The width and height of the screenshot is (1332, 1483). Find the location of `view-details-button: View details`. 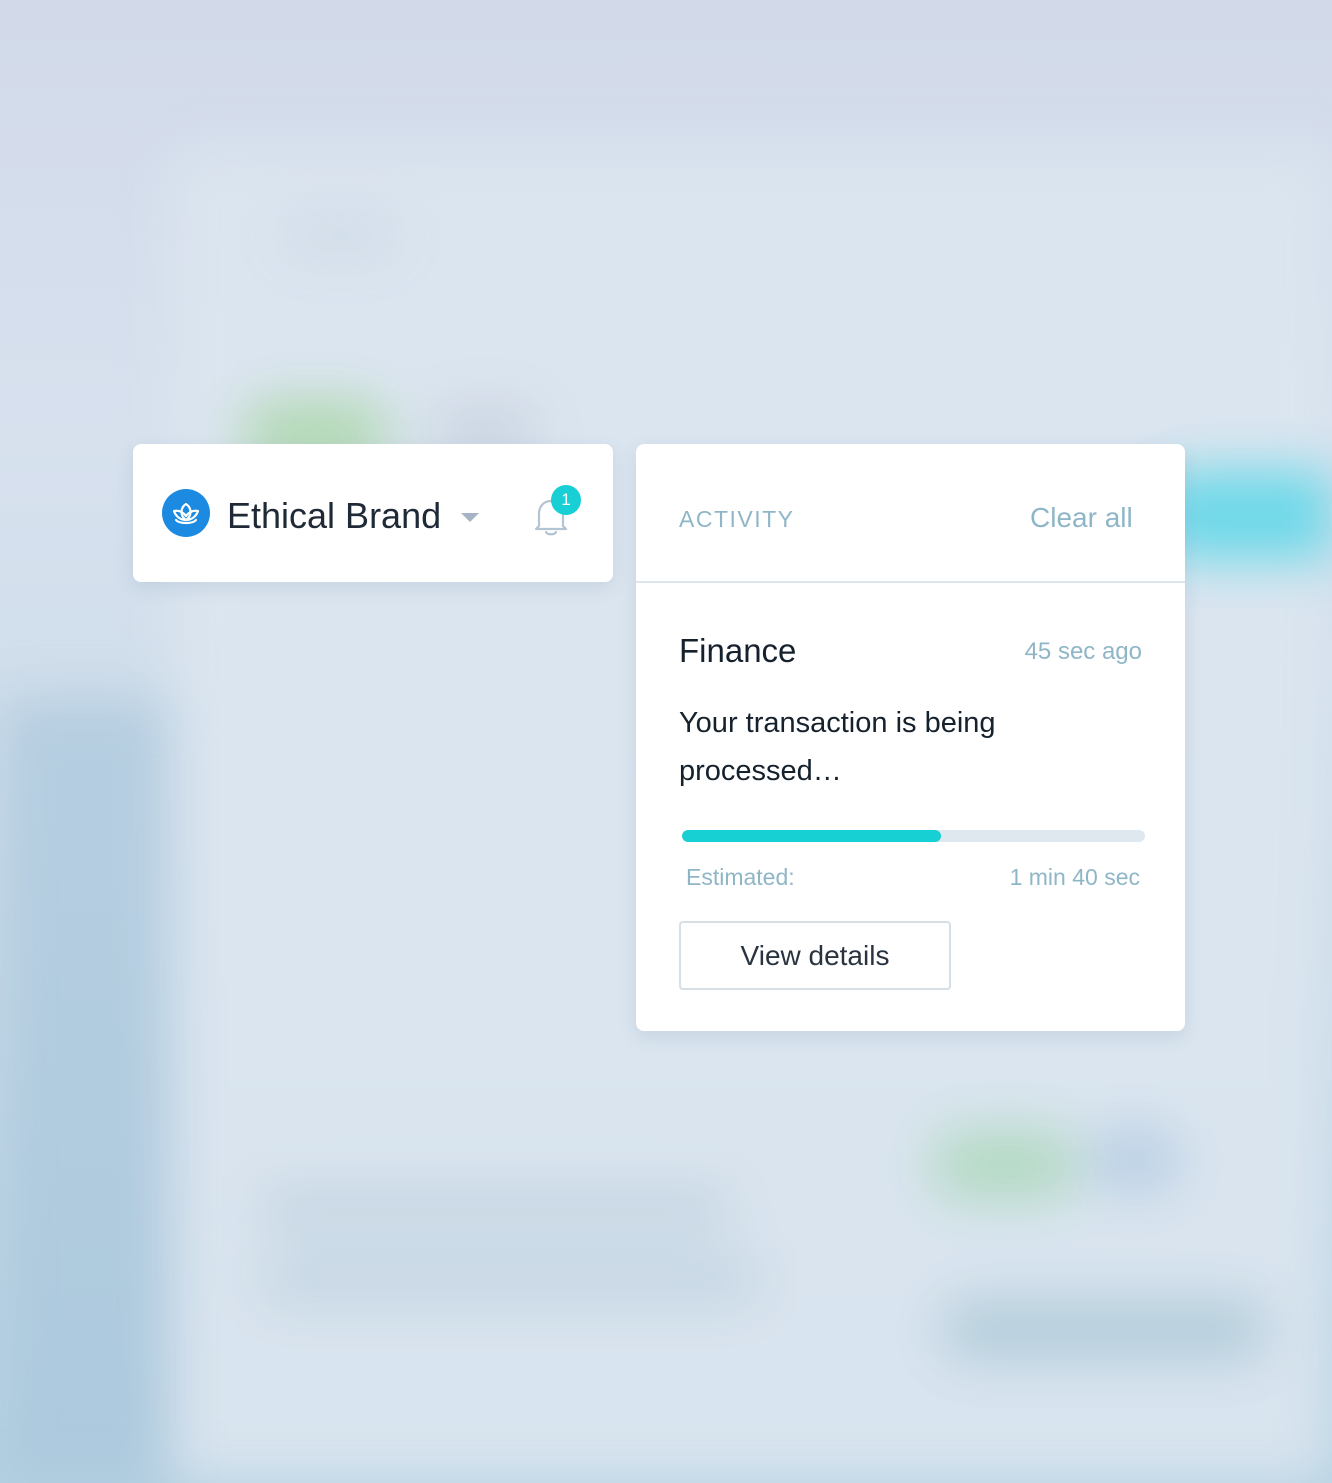

view-details-button: View details is located at coordinates (815, 955).